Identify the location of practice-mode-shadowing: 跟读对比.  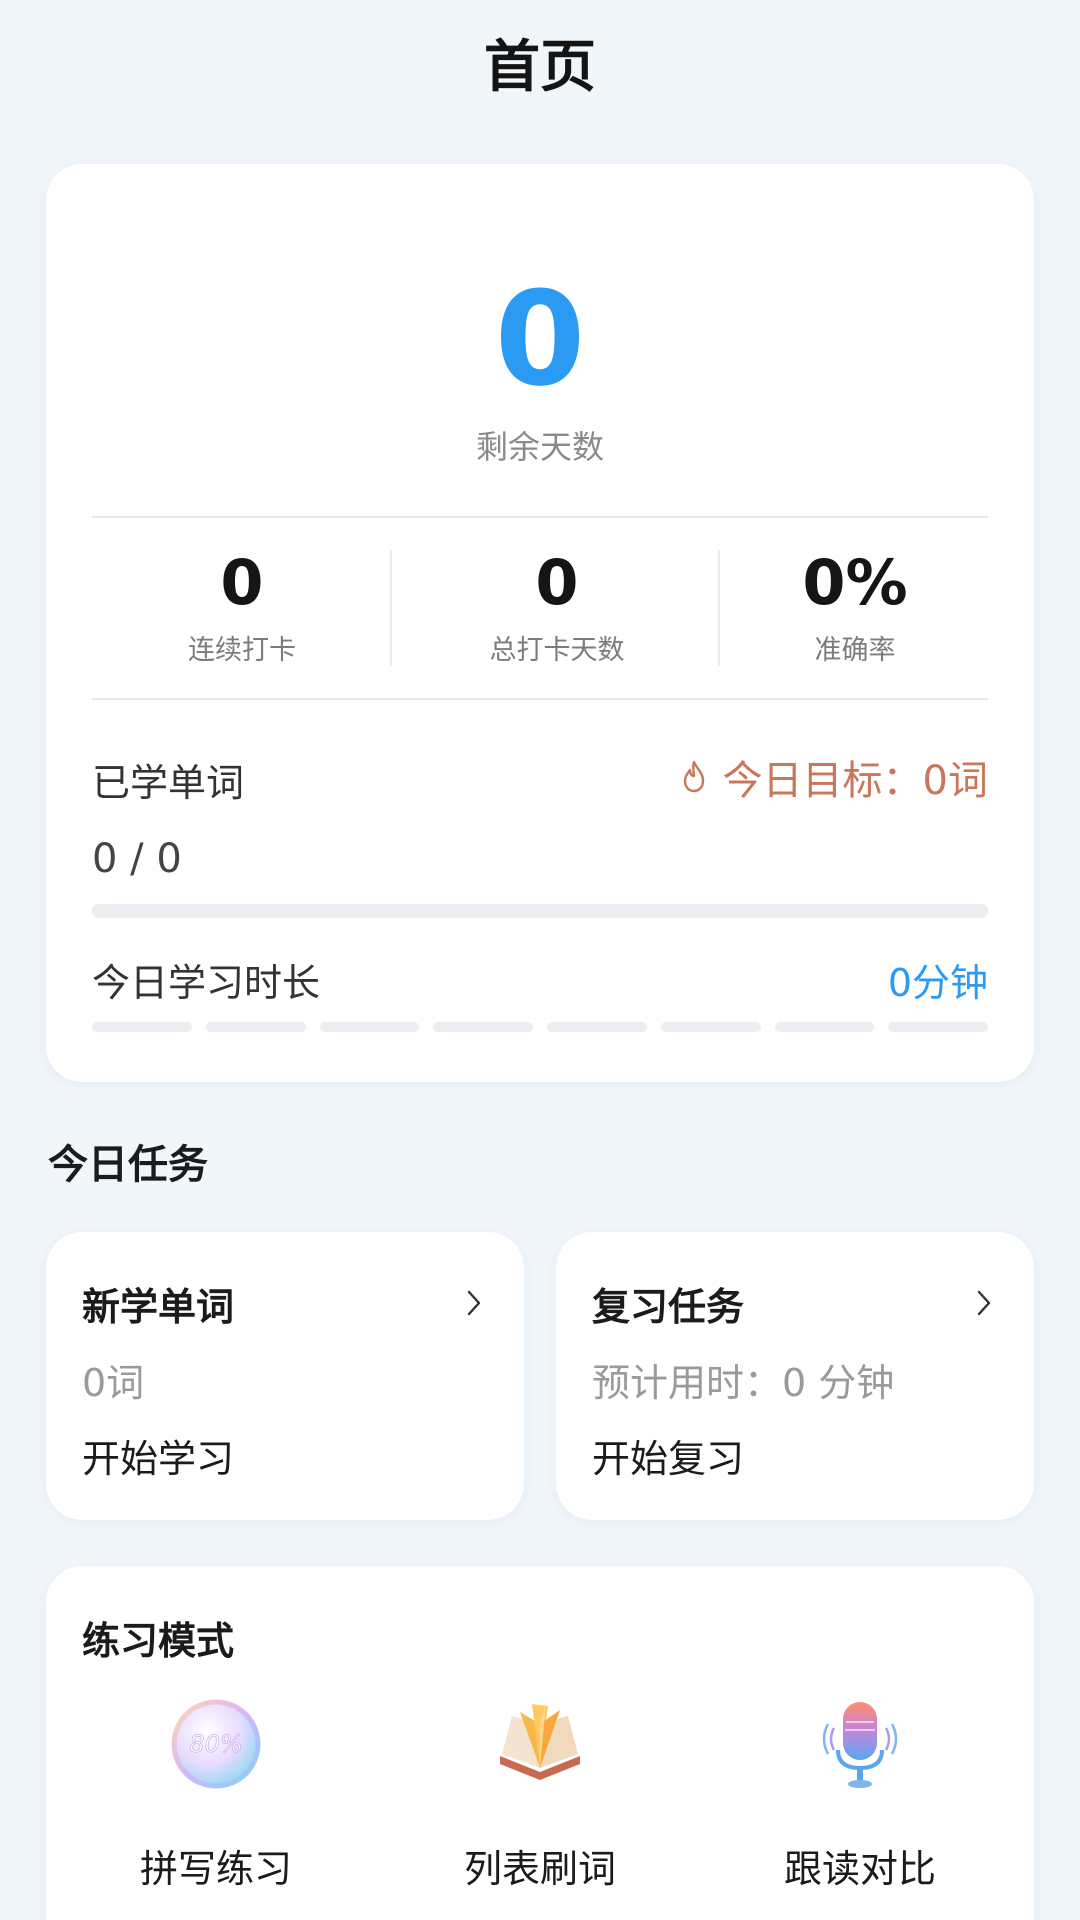
(860, 1793).